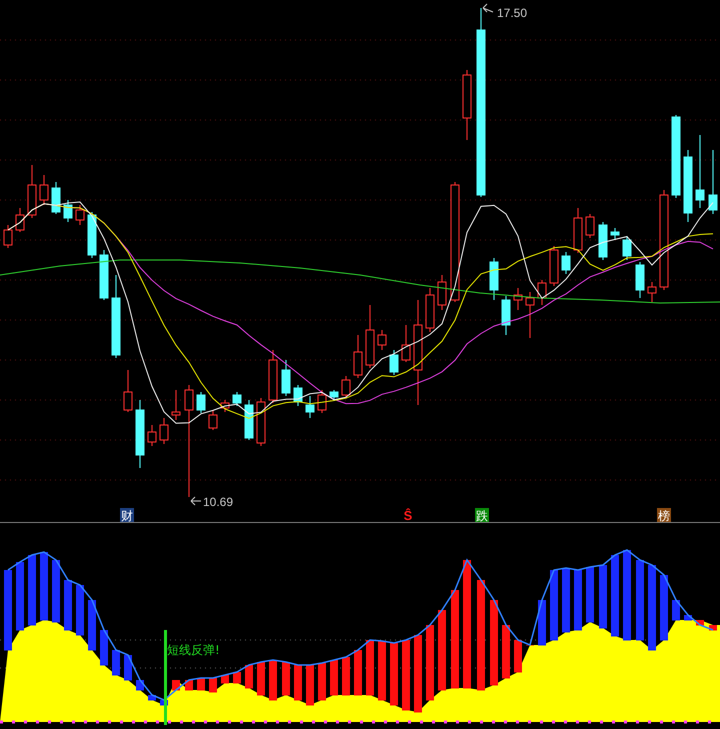  What do you see at coordinates (408, 515) in the screenshot?
I see `event-marker: Ŝ` at bounding box center [408, 515].